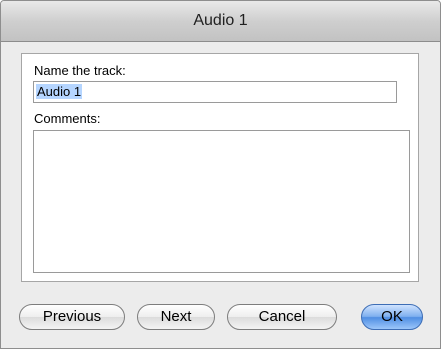 The width and height of the screenshot is (441, 349). What do you see at coordinates (282, 317) in the screenshot?
I see `cancel-button: Cancel` at bounding box center [282, 317].